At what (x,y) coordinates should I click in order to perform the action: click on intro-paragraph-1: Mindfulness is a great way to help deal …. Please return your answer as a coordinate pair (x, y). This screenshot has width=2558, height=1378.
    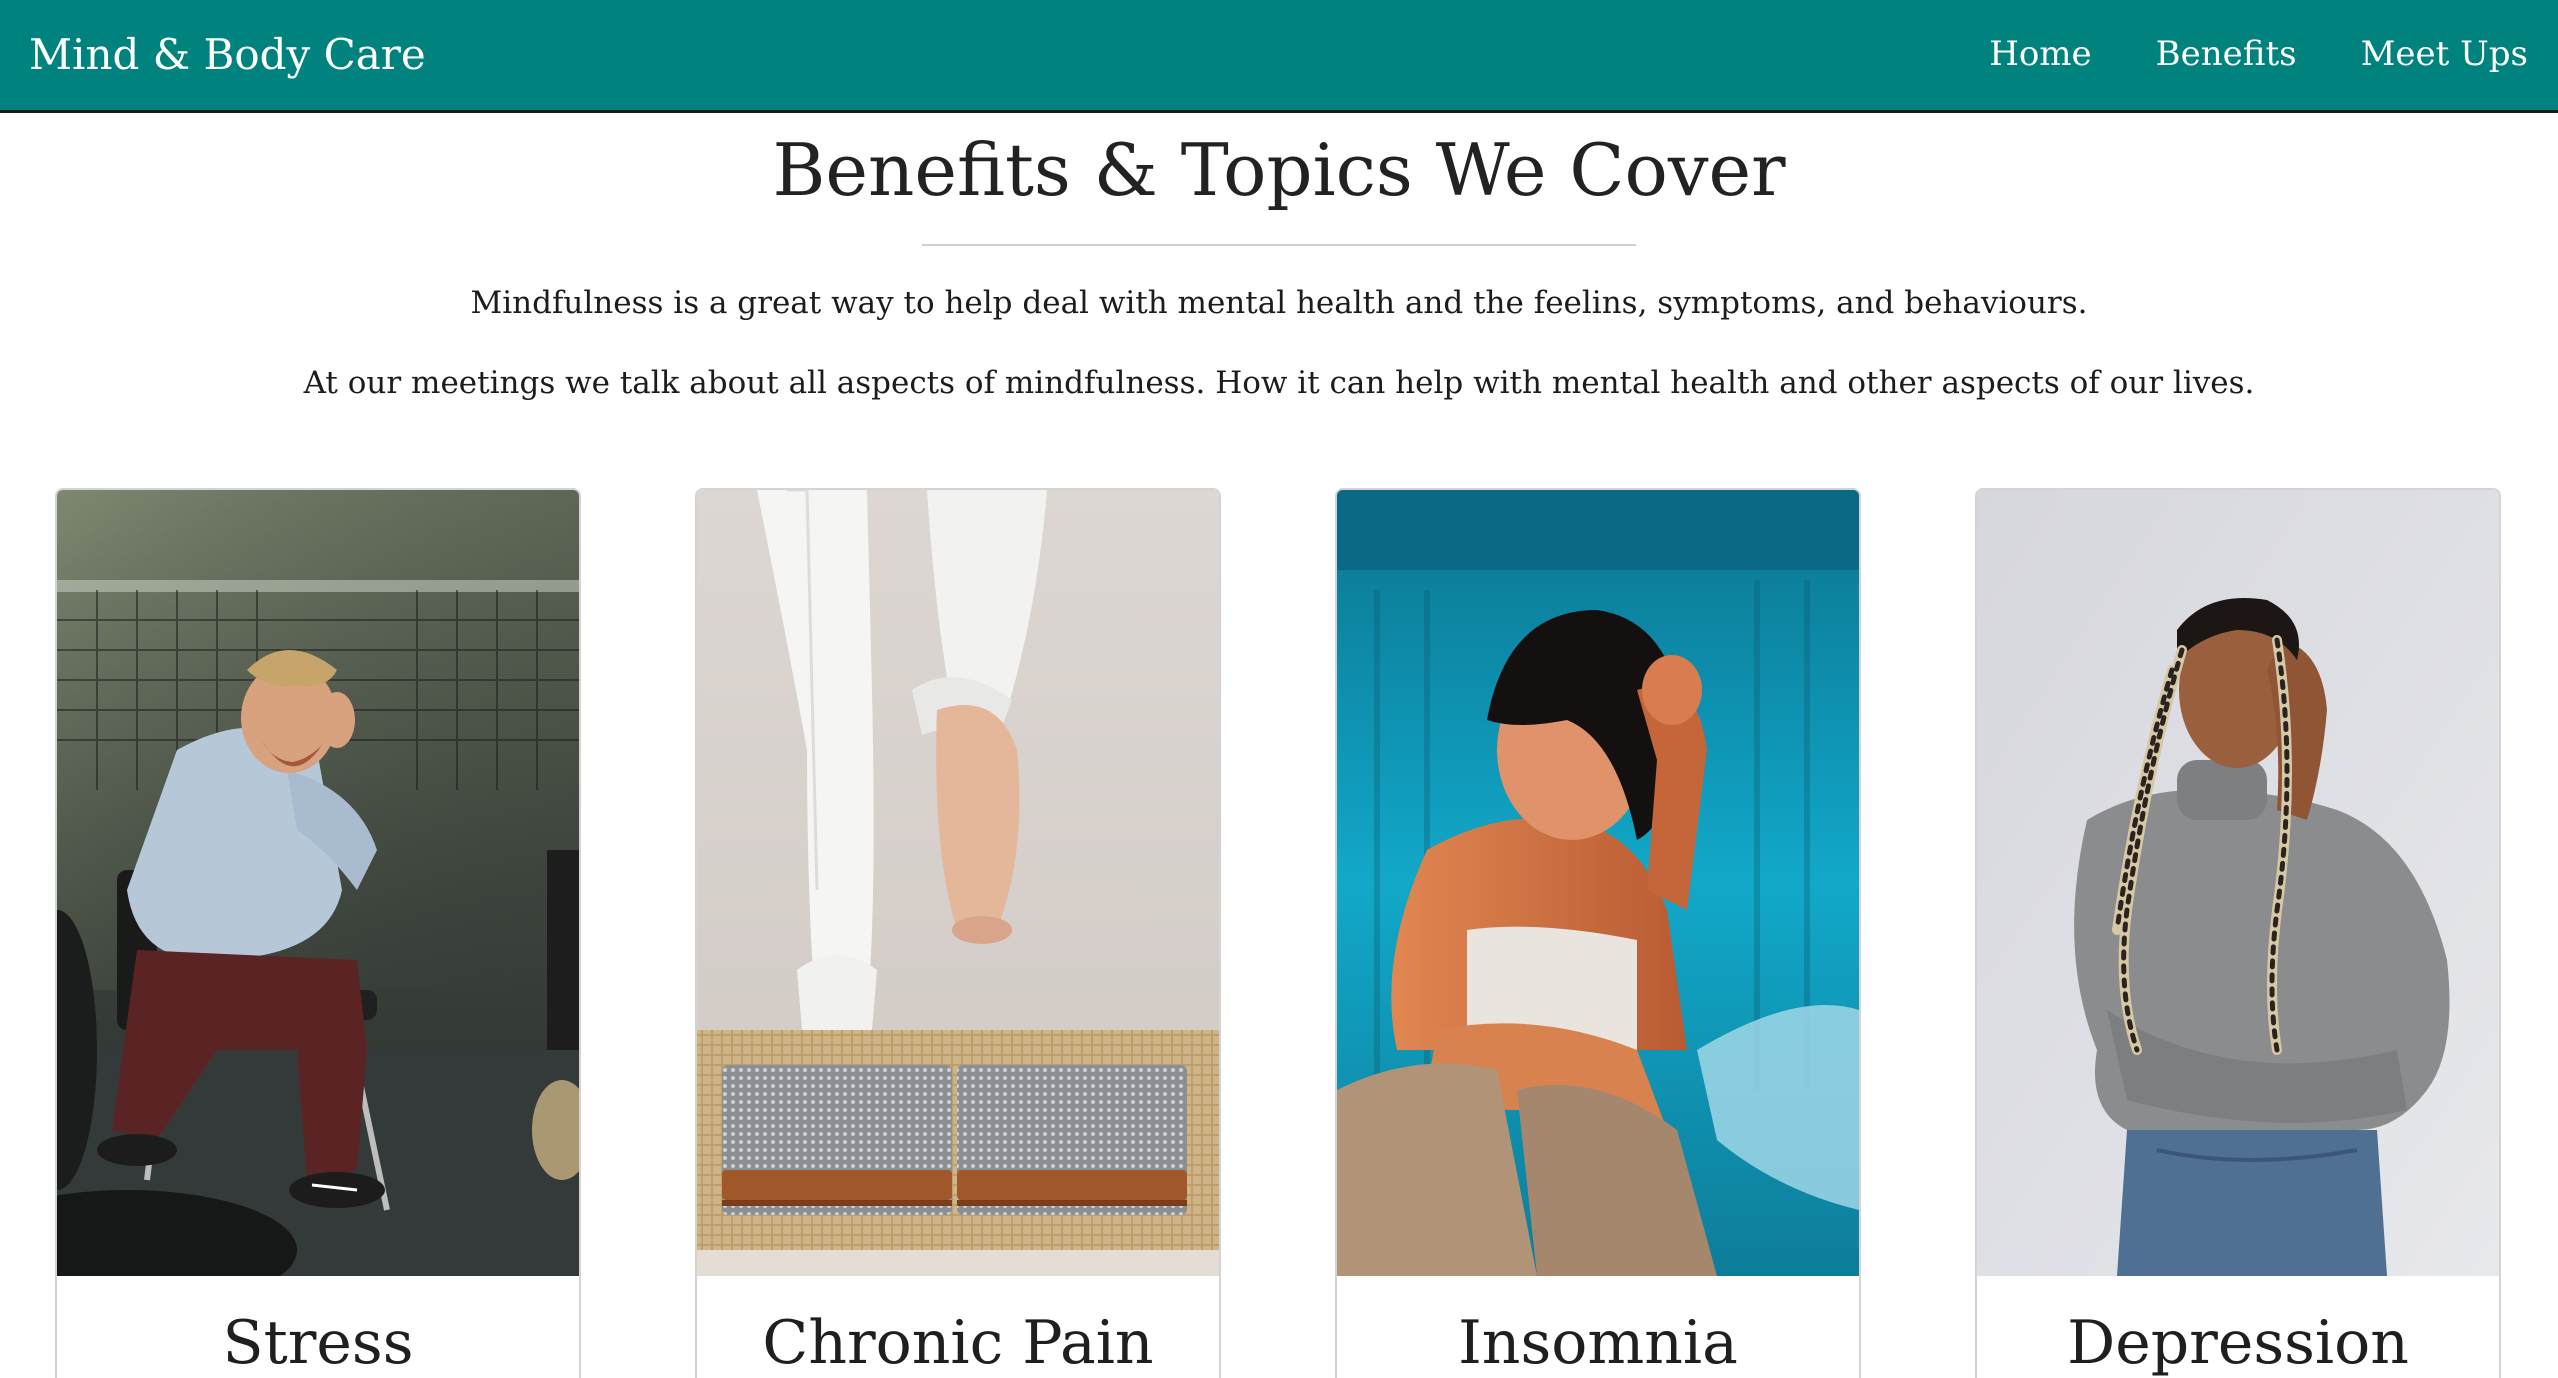
    Looking at the image, I should click on (1279, 303).